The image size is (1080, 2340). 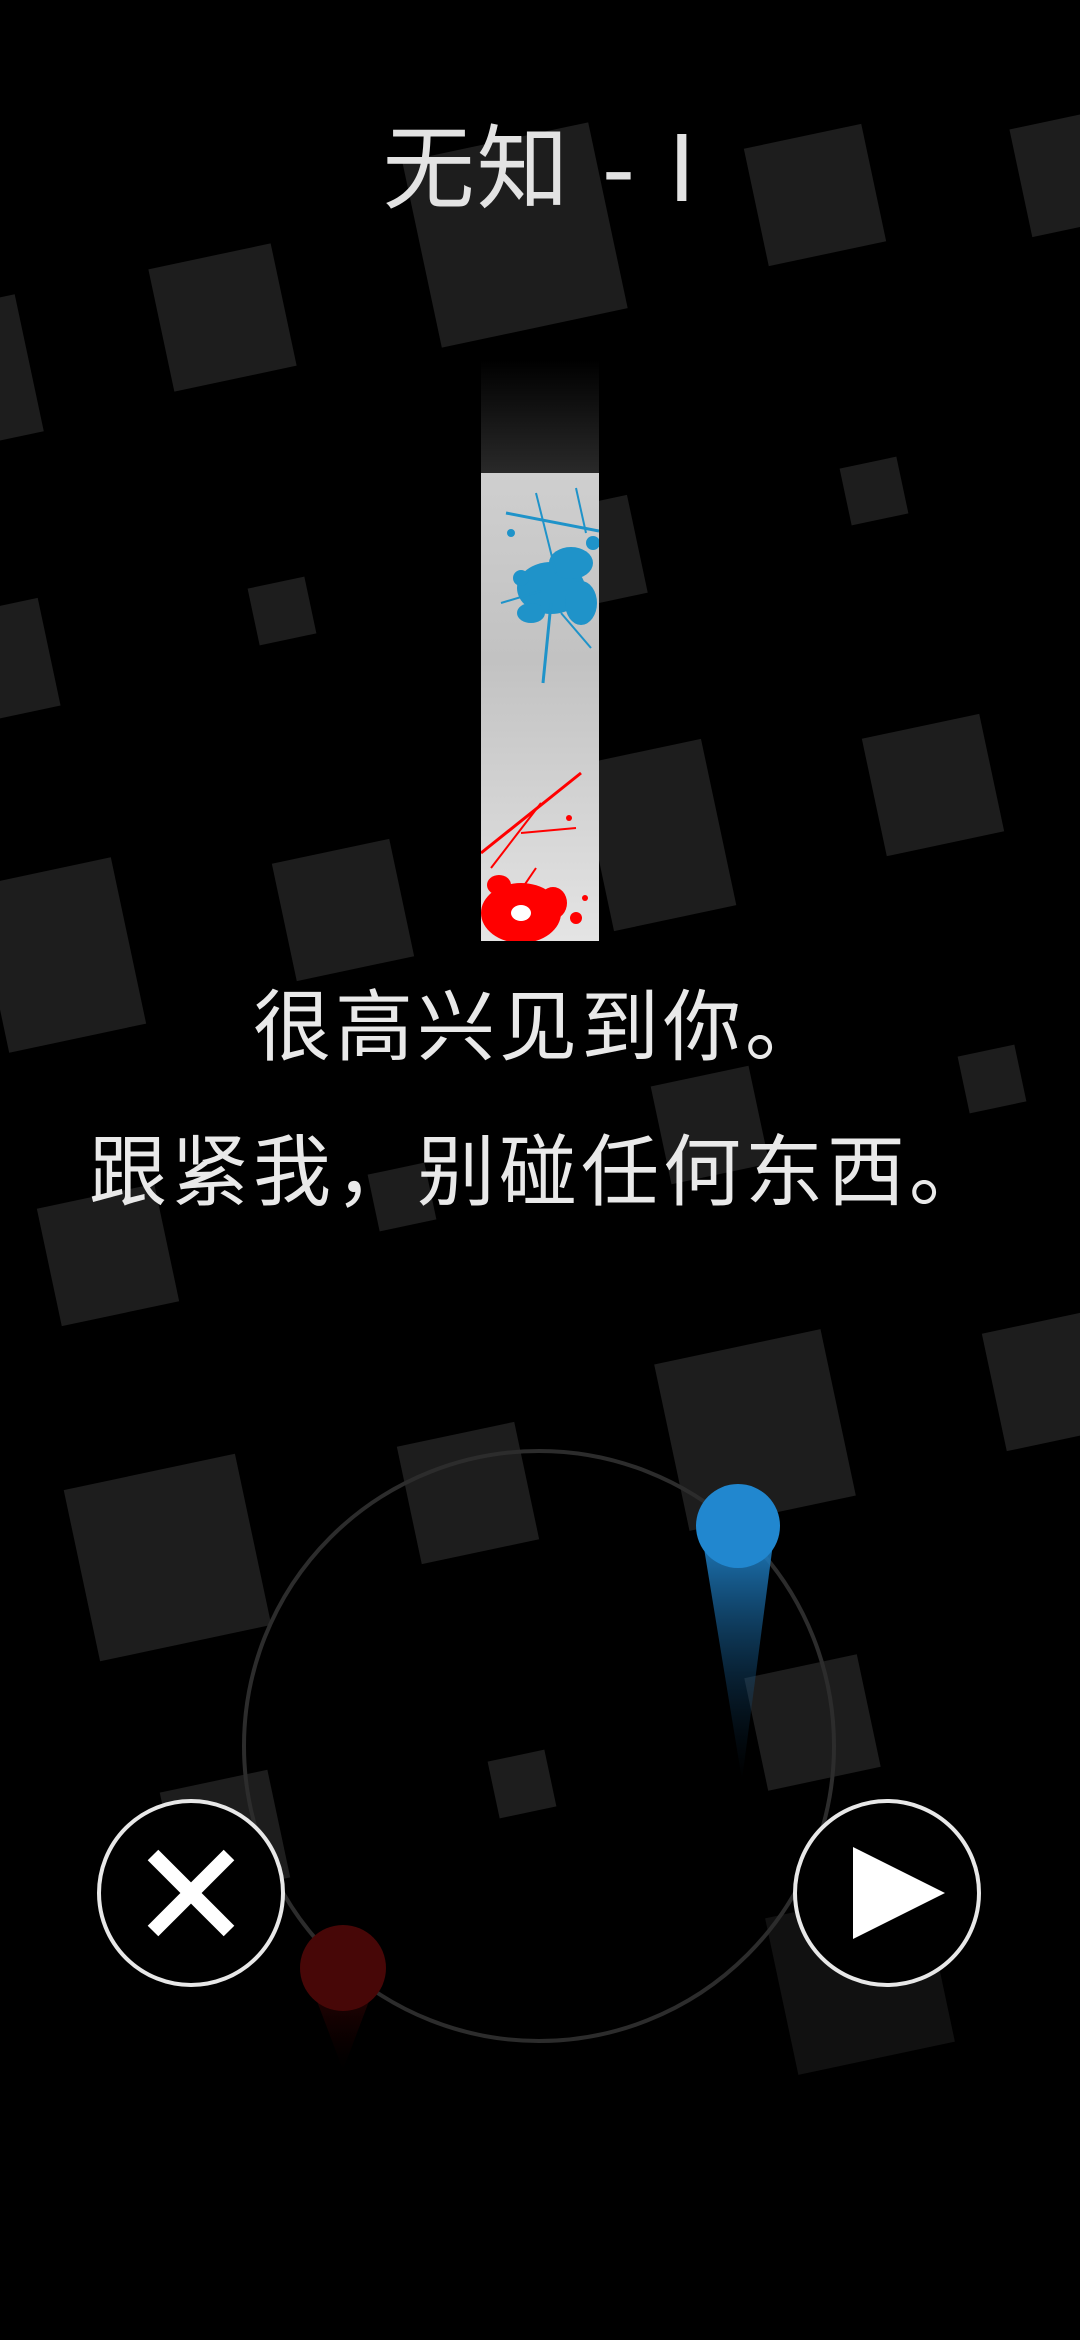 What do you see at coordinates (738, 1658) in the screenshot?
I see `player-trail` at bounding box center [738, 1658].